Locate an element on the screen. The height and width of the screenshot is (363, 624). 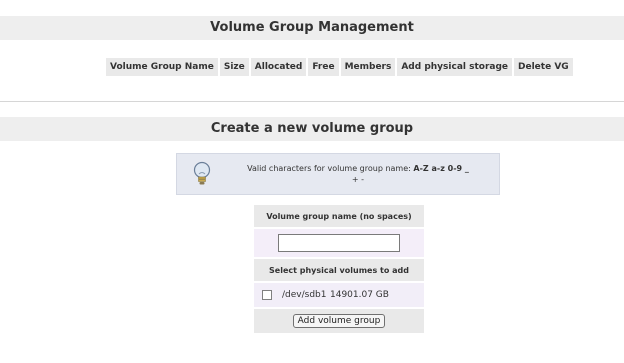
submit-cell: Add volume group is located at coordinates (339, 321).